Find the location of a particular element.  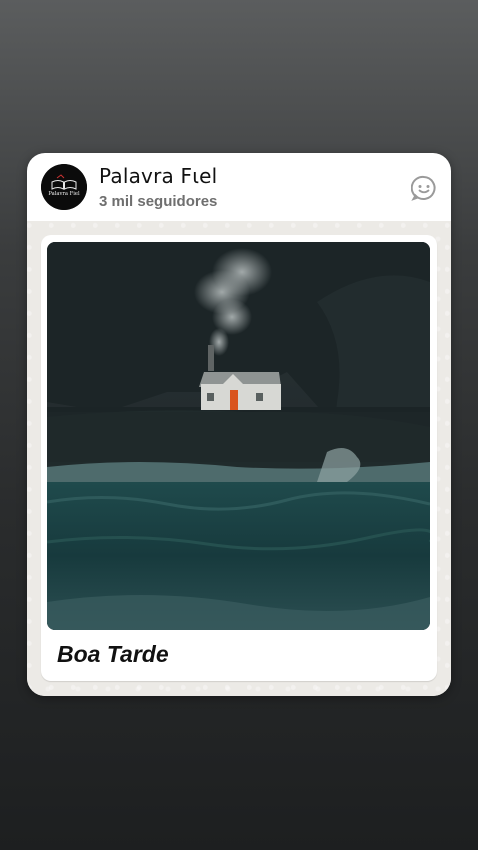

message-caption: Boa Tarde is located at coordinates (113, 654).